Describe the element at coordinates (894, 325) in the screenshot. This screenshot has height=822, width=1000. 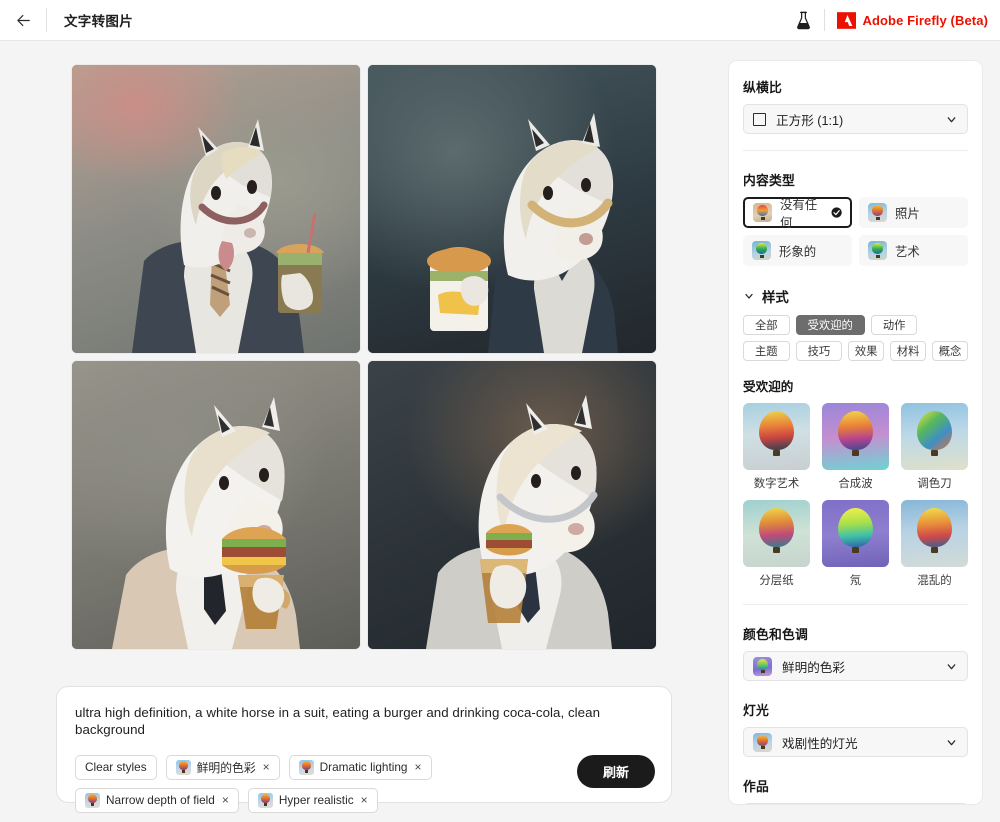
I see `style-filter-movement: 动作` at that location.